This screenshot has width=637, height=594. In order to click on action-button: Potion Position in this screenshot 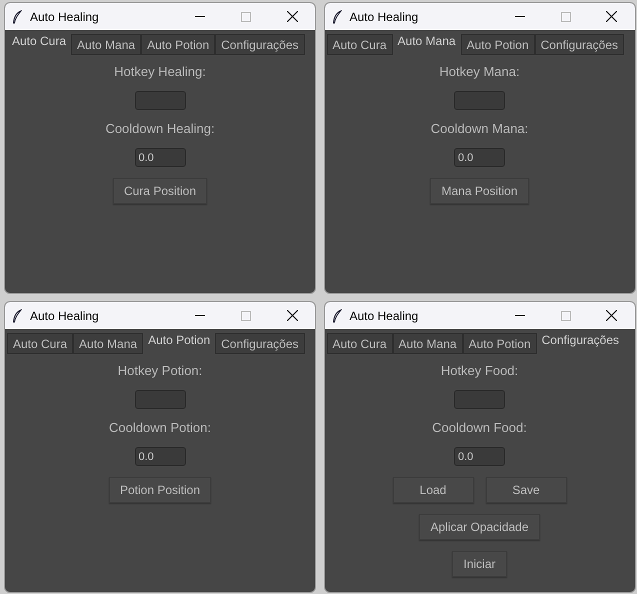, I will do `click(160, 490)`.